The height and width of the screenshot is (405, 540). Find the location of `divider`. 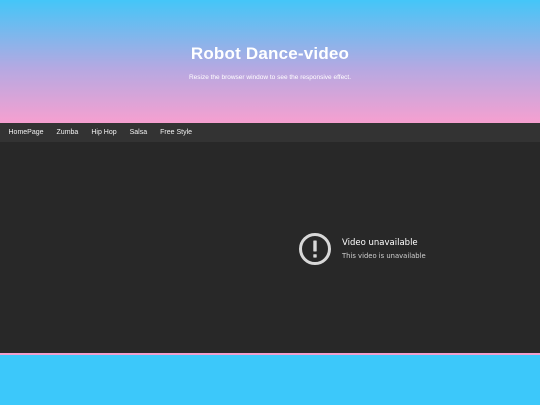

divider is located at coordinates (270, 354).